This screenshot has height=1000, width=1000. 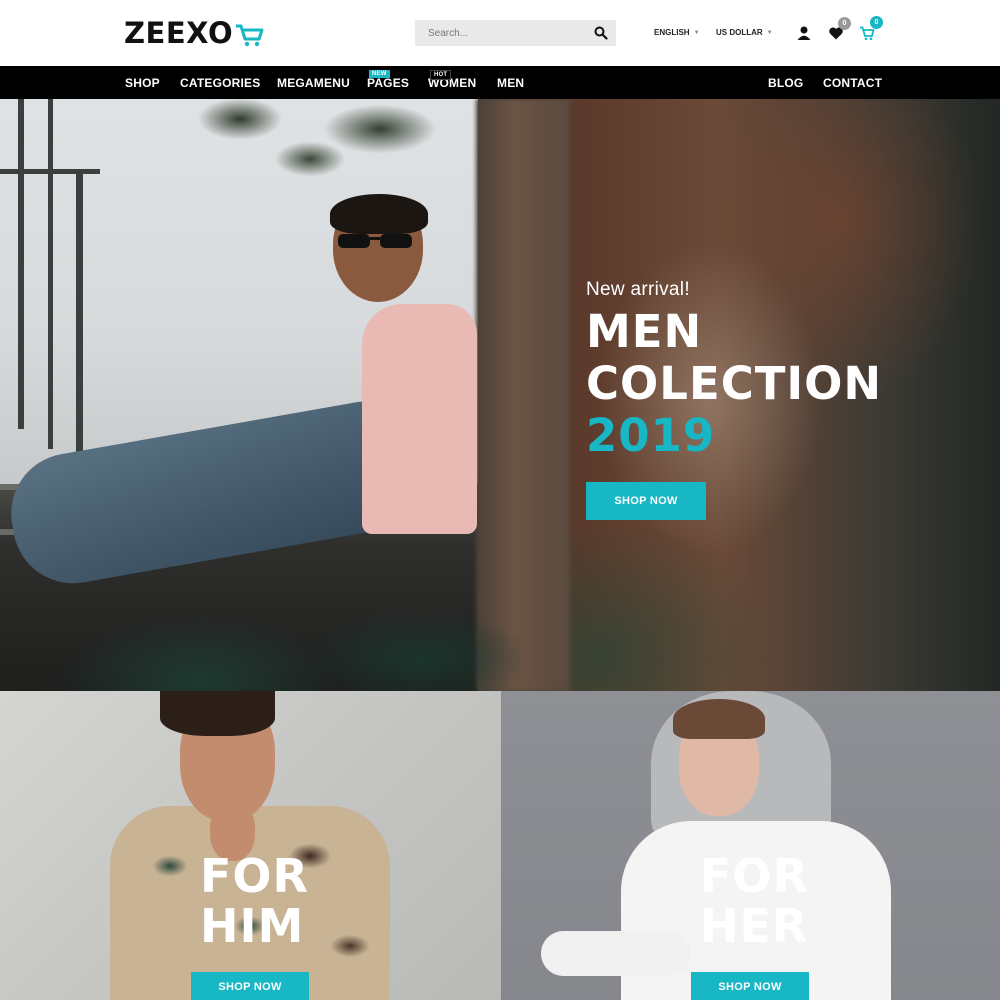 What do you see at coordinates (252, 926) in the screenshot?
I see `for-him-title-line2: HIM` at bounding box center [252, 926].